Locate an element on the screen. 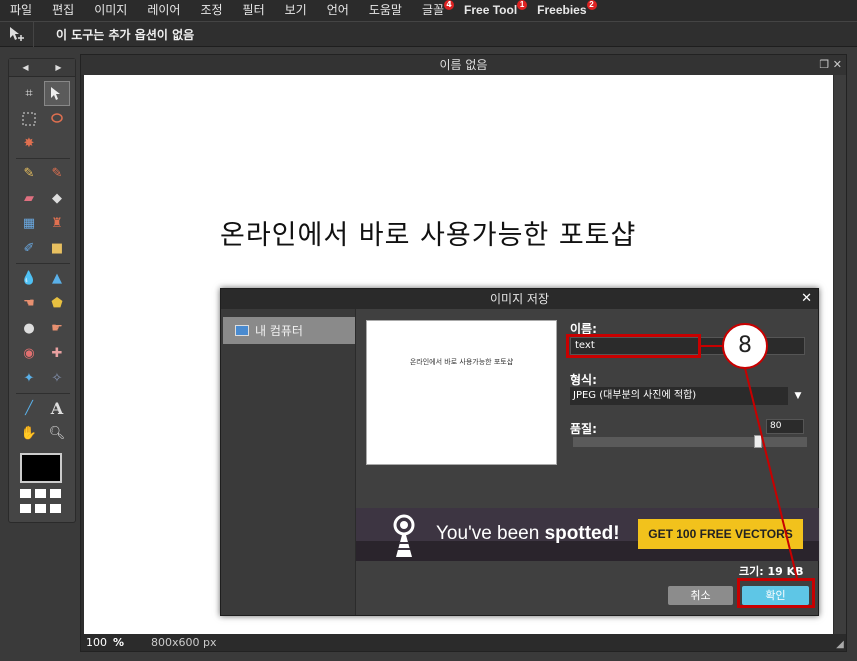 The image size is (857, 661). menu-layer: 레이어 is located at coordinates (163, 10).